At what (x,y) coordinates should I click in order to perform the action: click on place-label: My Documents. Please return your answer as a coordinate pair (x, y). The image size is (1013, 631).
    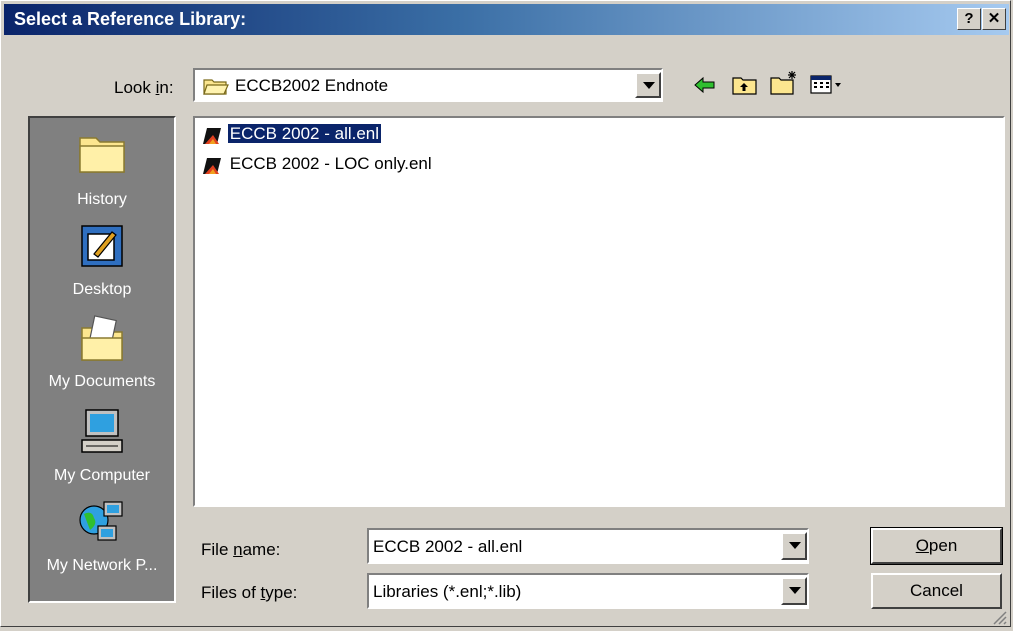
    Looking at the image, I should click on (102, 381).